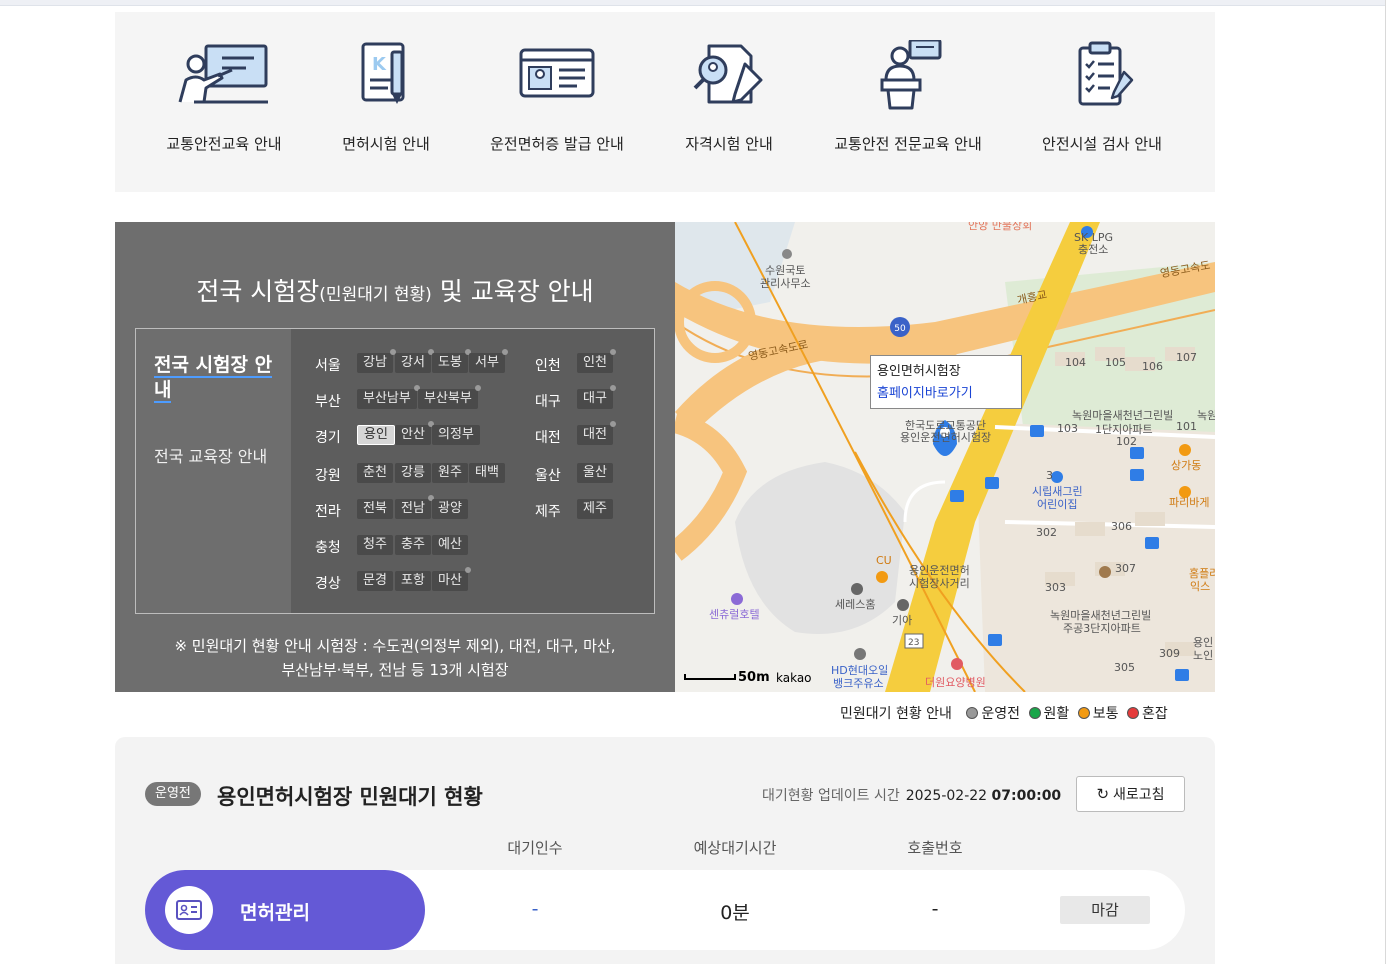  Describe the element at coordinates (328, 366) in the screenshot. I see `region-seoul: 서울` at that location.